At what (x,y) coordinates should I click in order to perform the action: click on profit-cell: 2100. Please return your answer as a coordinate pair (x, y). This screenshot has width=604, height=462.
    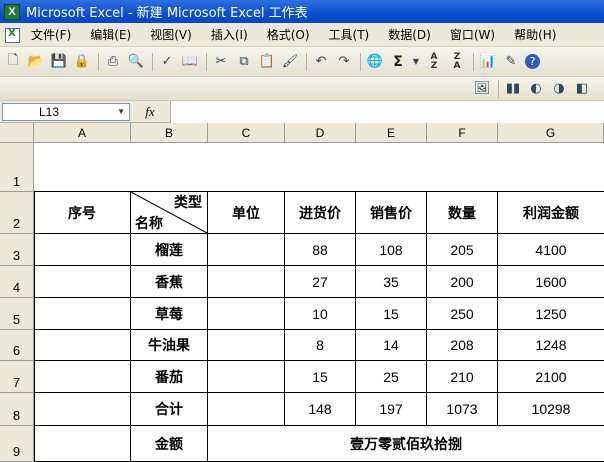
    Looking at the image, I should click on (551, 377).